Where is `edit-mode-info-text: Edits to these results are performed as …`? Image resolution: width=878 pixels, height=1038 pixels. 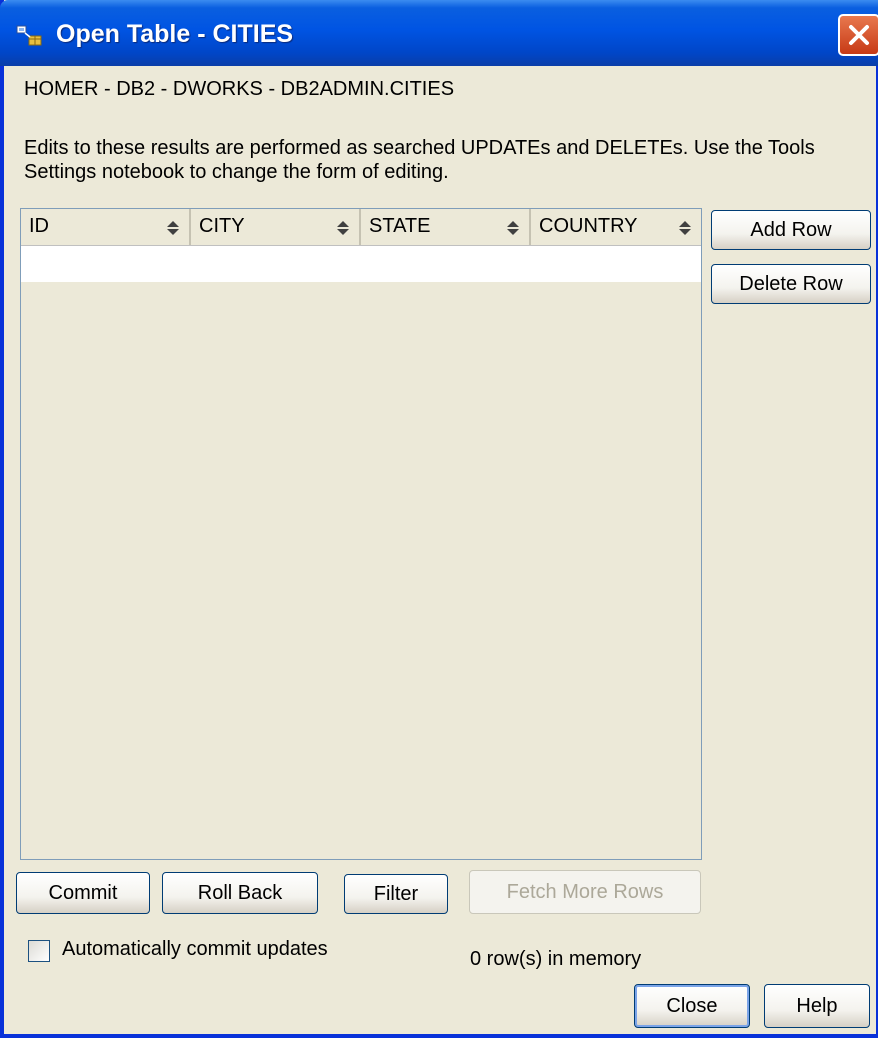
edit-mode-info-text: Edits to these results are performed as … is located at coordinates (419, 160).